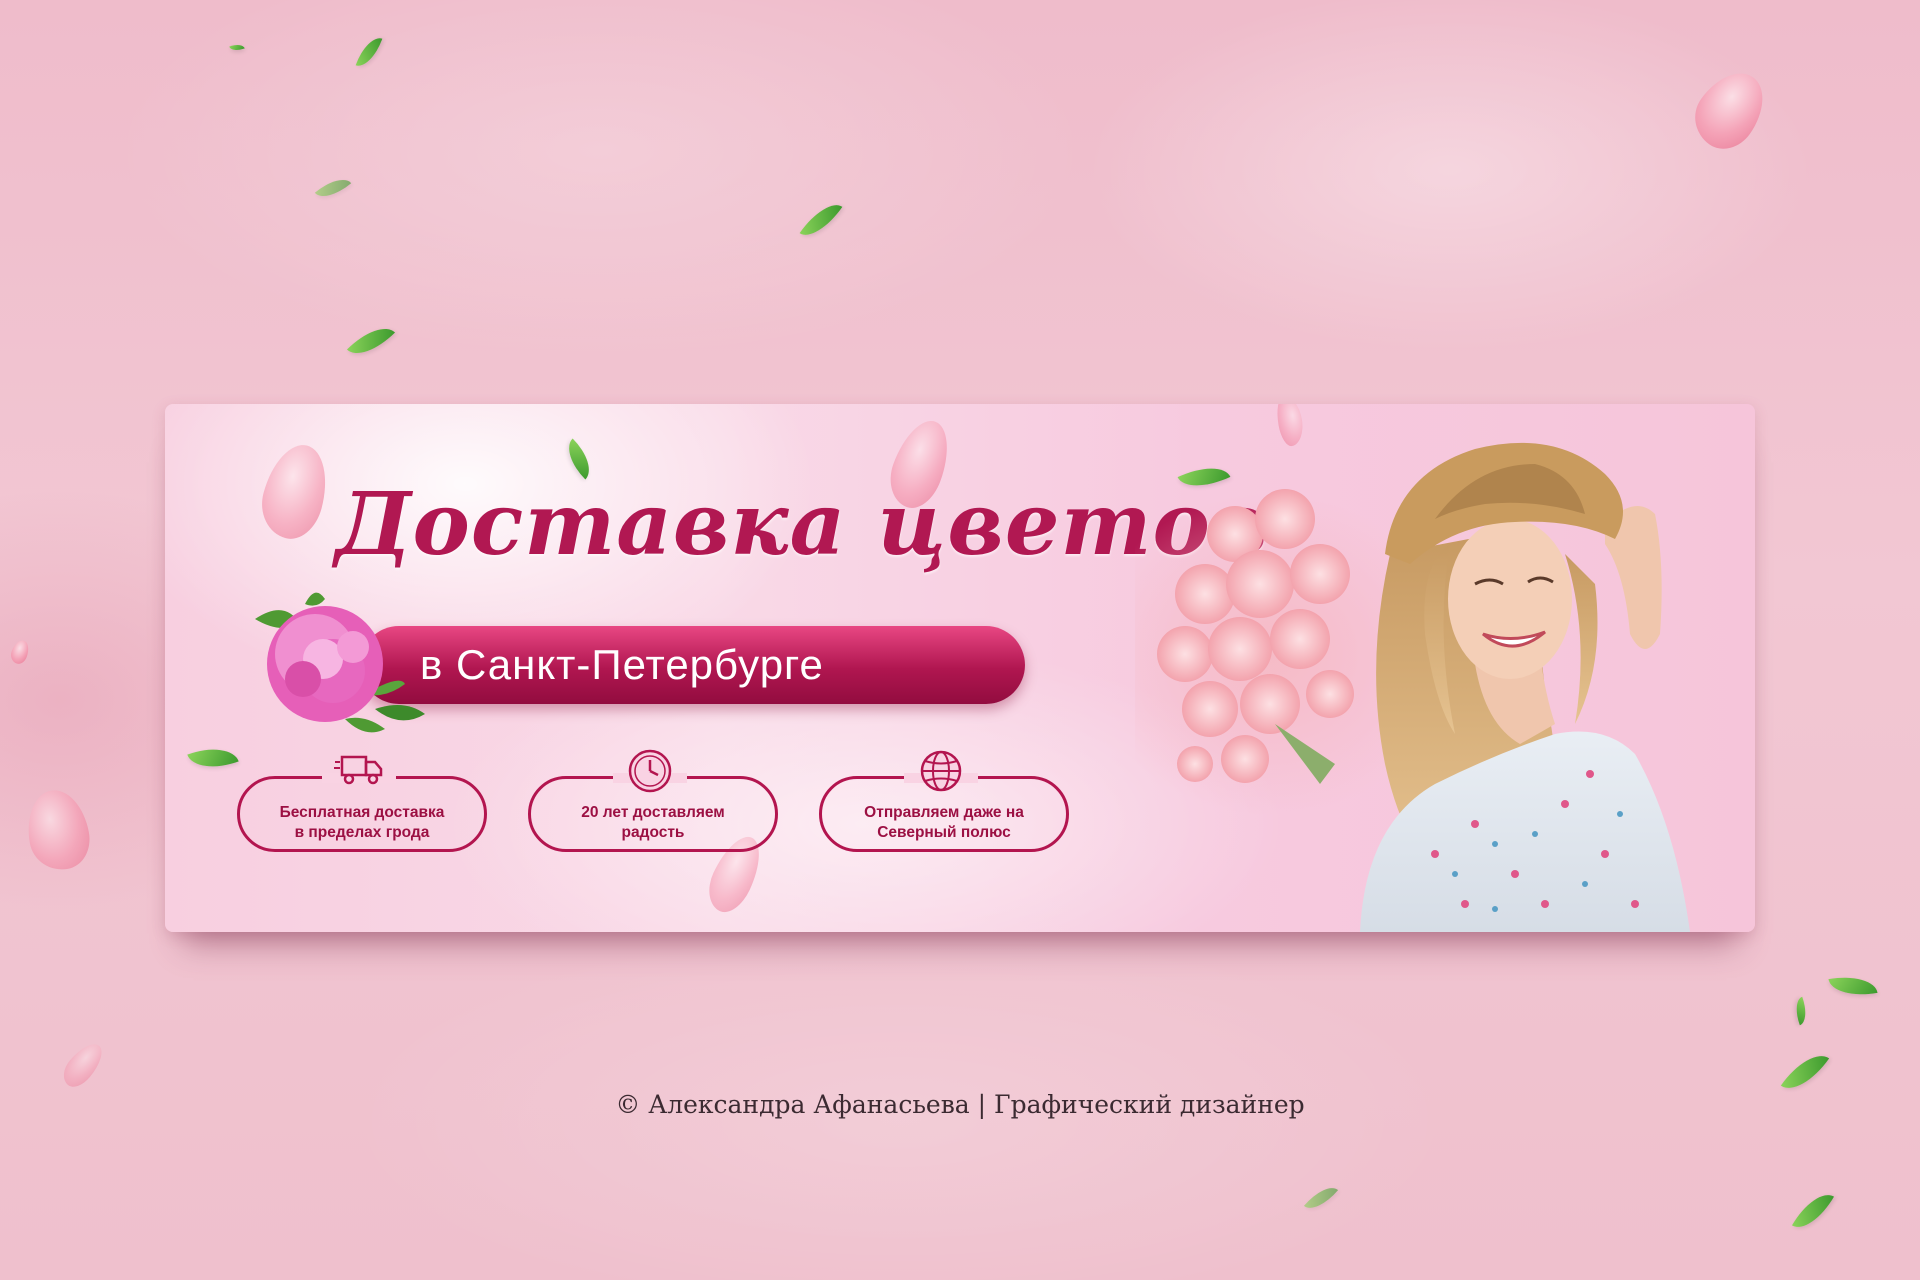 The width and height of the screenshot is (1920, 1280). Describe the element at coordinates (944, 832) in the screenshot. I see `feature-line: Северный полюс` at that location.